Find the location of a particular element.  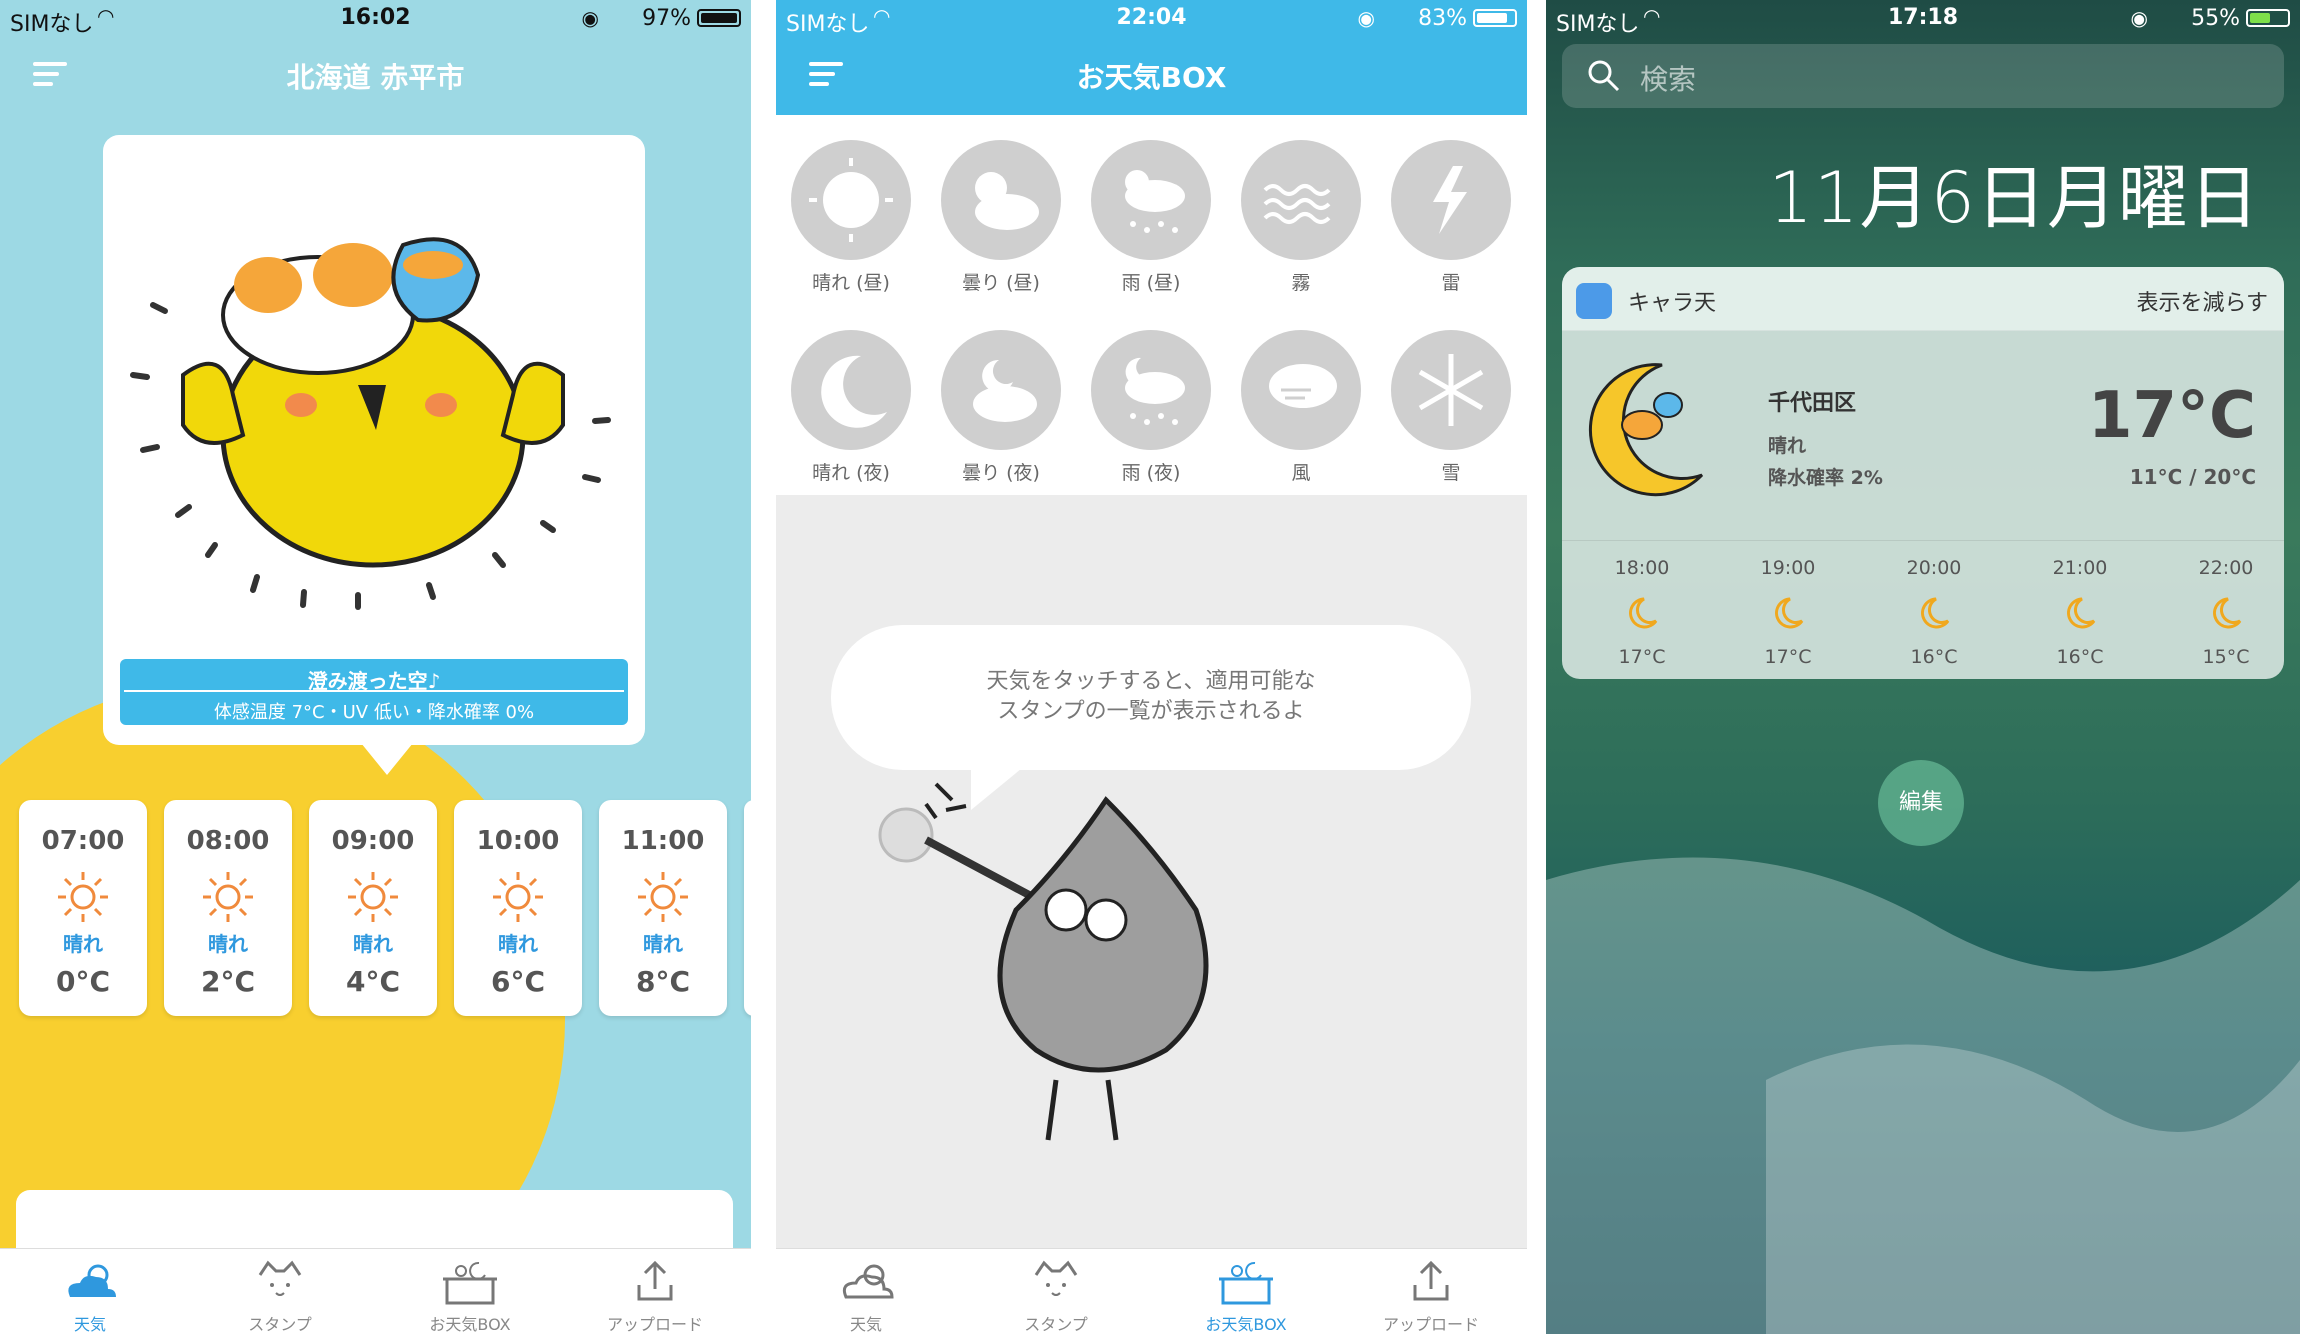

weather-option-label: 晴れ (昼) is located at coordinates (851, 283).